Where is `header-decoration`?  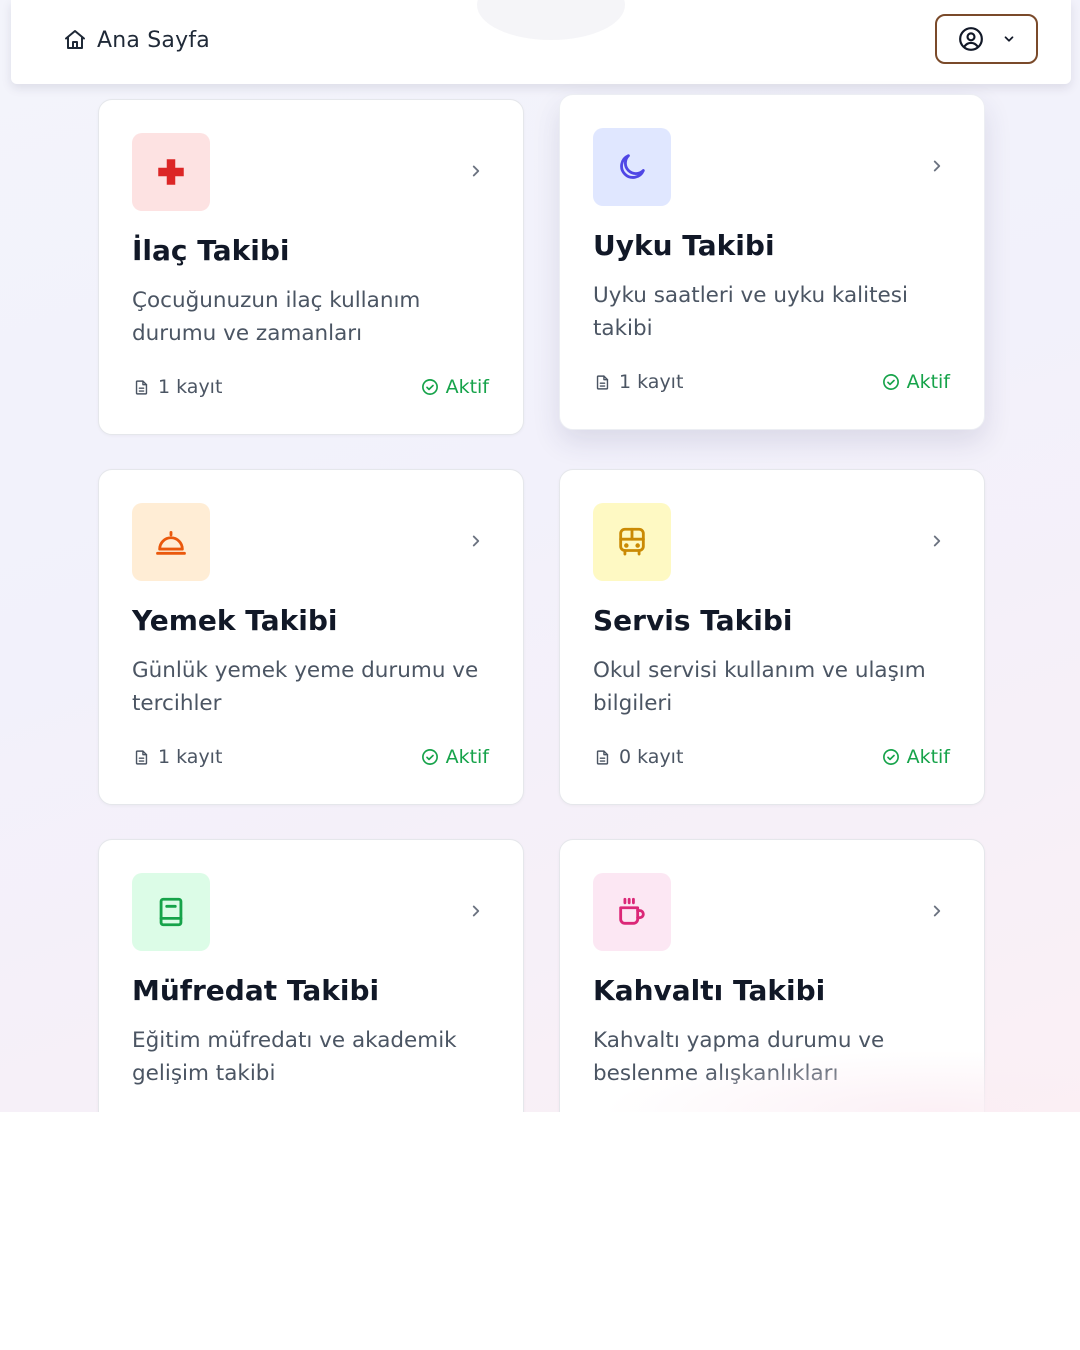 header-decoration is located at coordinates (551, 20).